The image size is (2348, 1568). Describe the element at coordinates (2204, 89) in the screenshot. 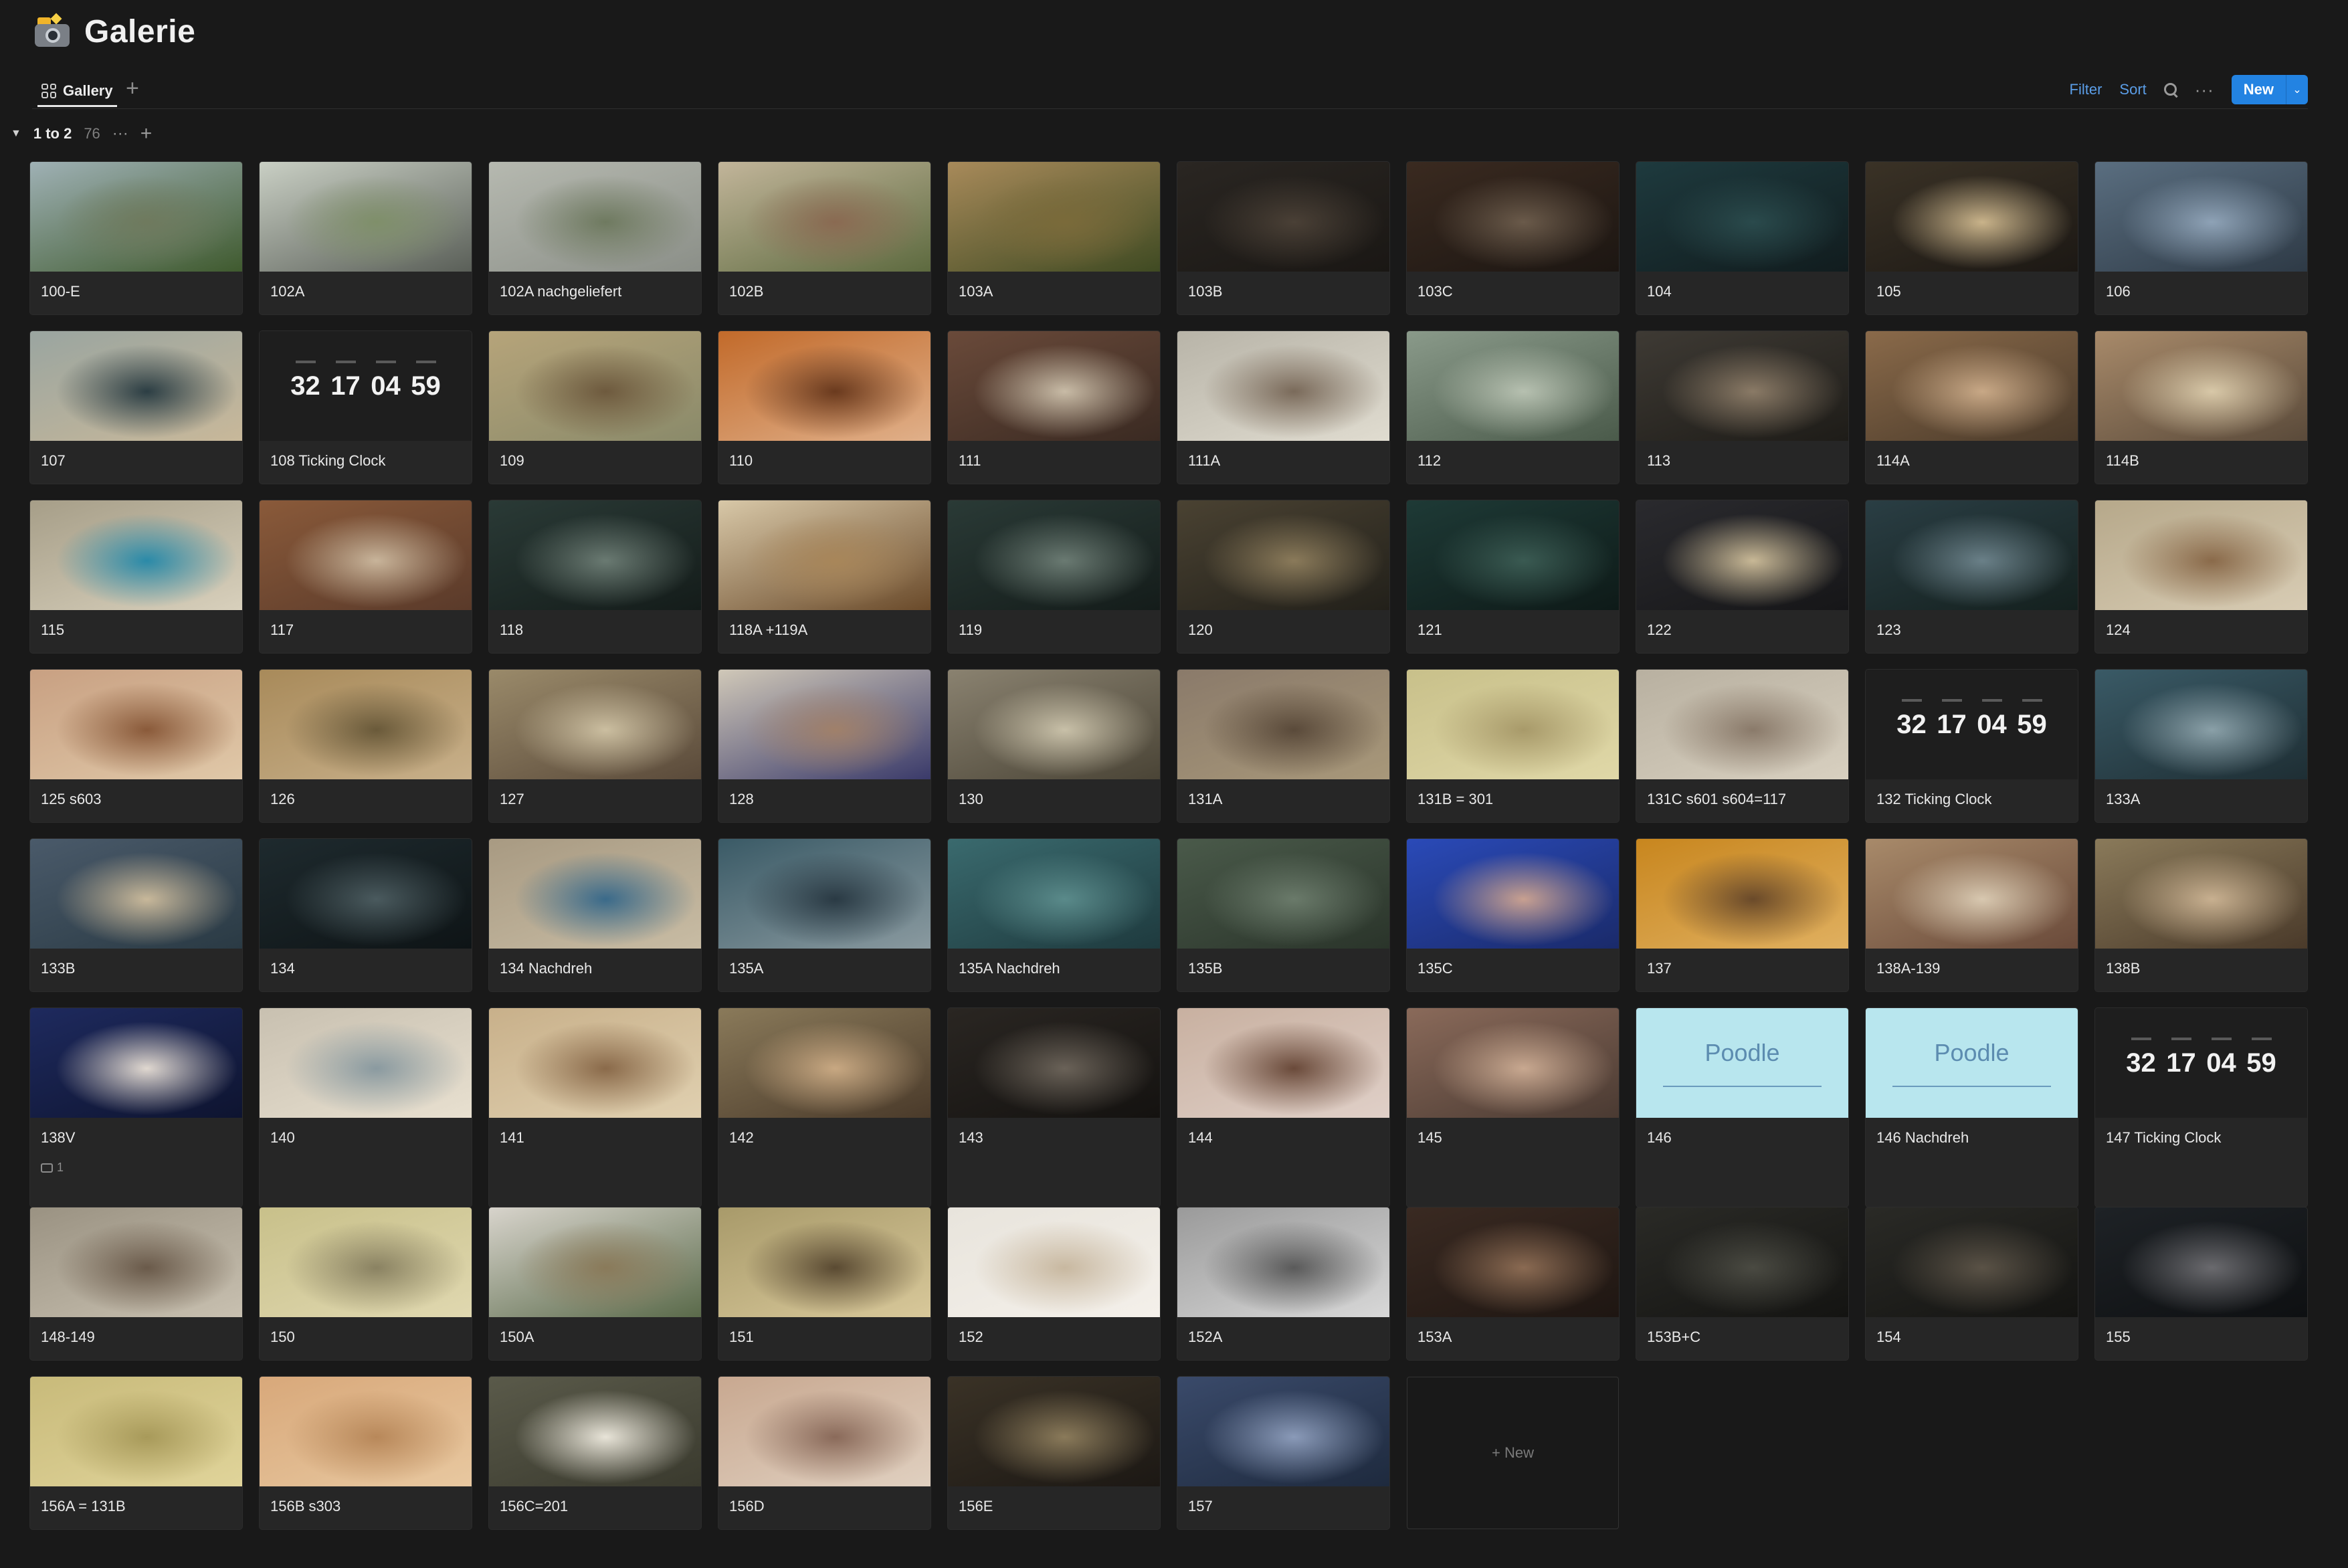

I see `more-icon: ···` at that location.